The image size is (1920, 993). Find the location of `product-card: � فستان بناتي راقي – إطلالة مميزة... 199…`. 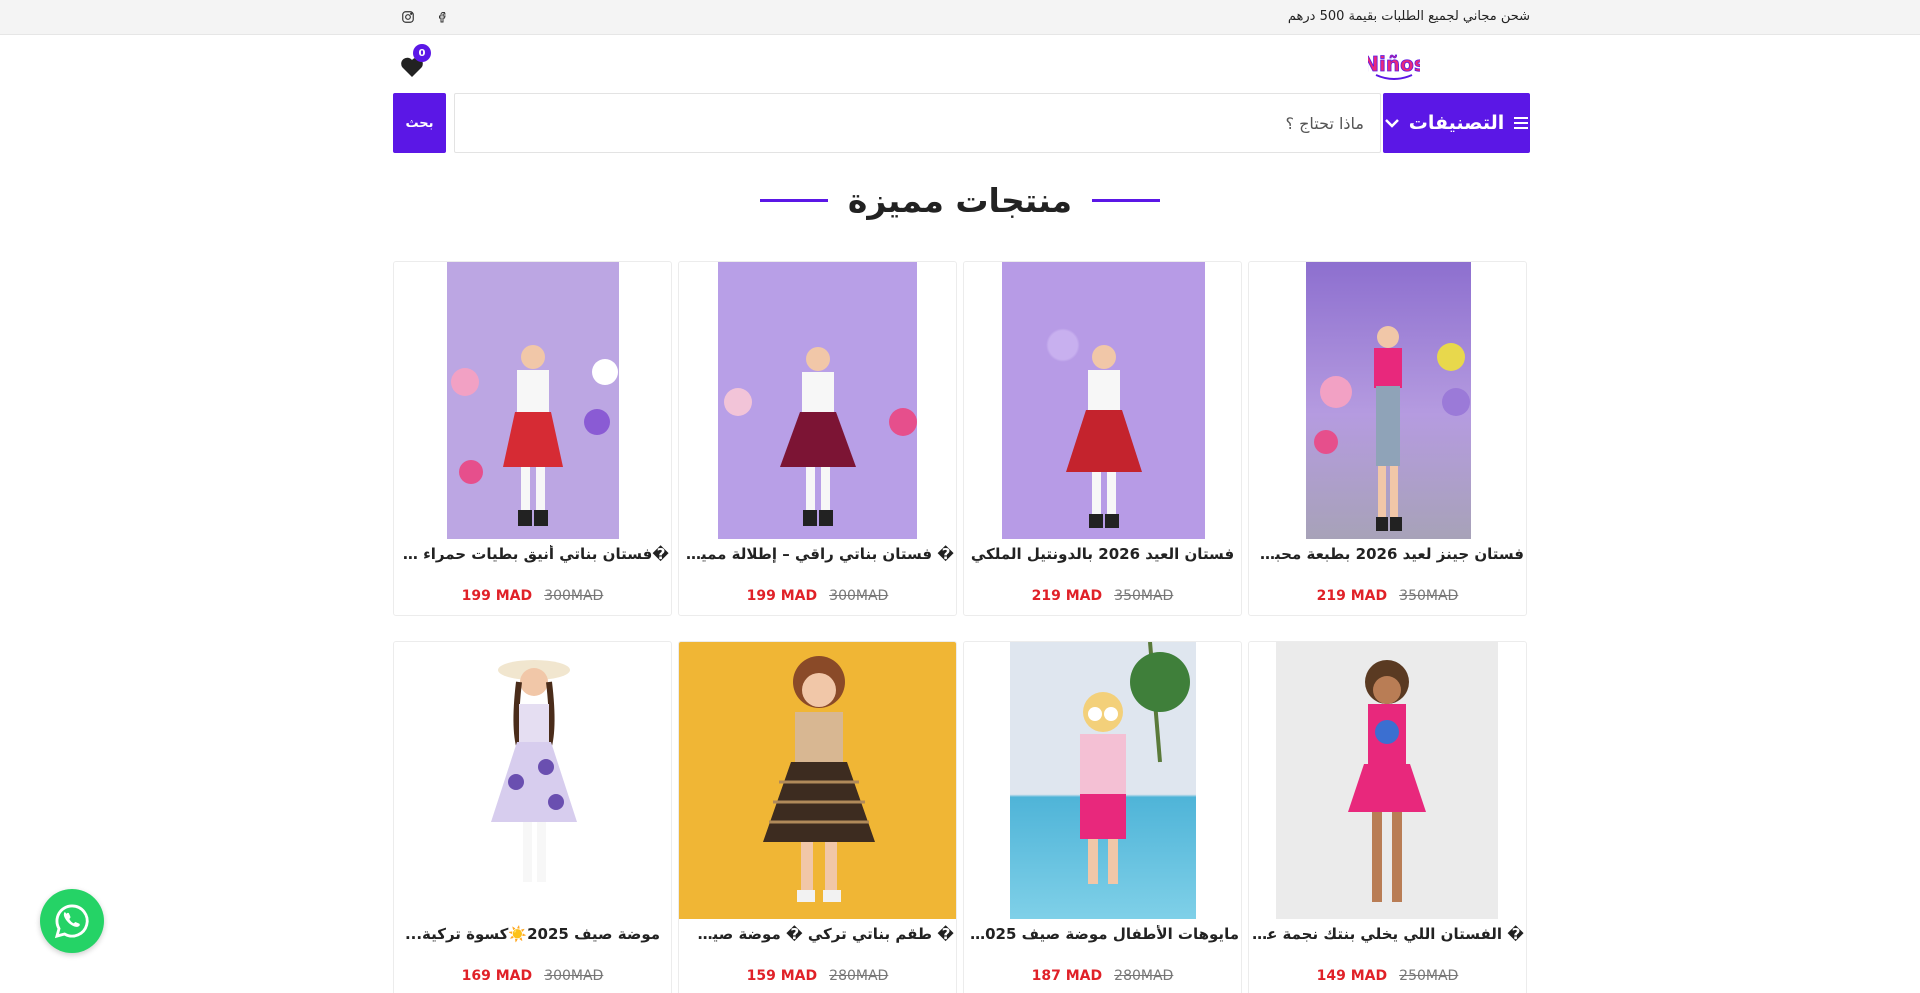

product-card: � فستان بناتي راقي – إطلالة مميزة... 199… is located at coordinates (817, 438).